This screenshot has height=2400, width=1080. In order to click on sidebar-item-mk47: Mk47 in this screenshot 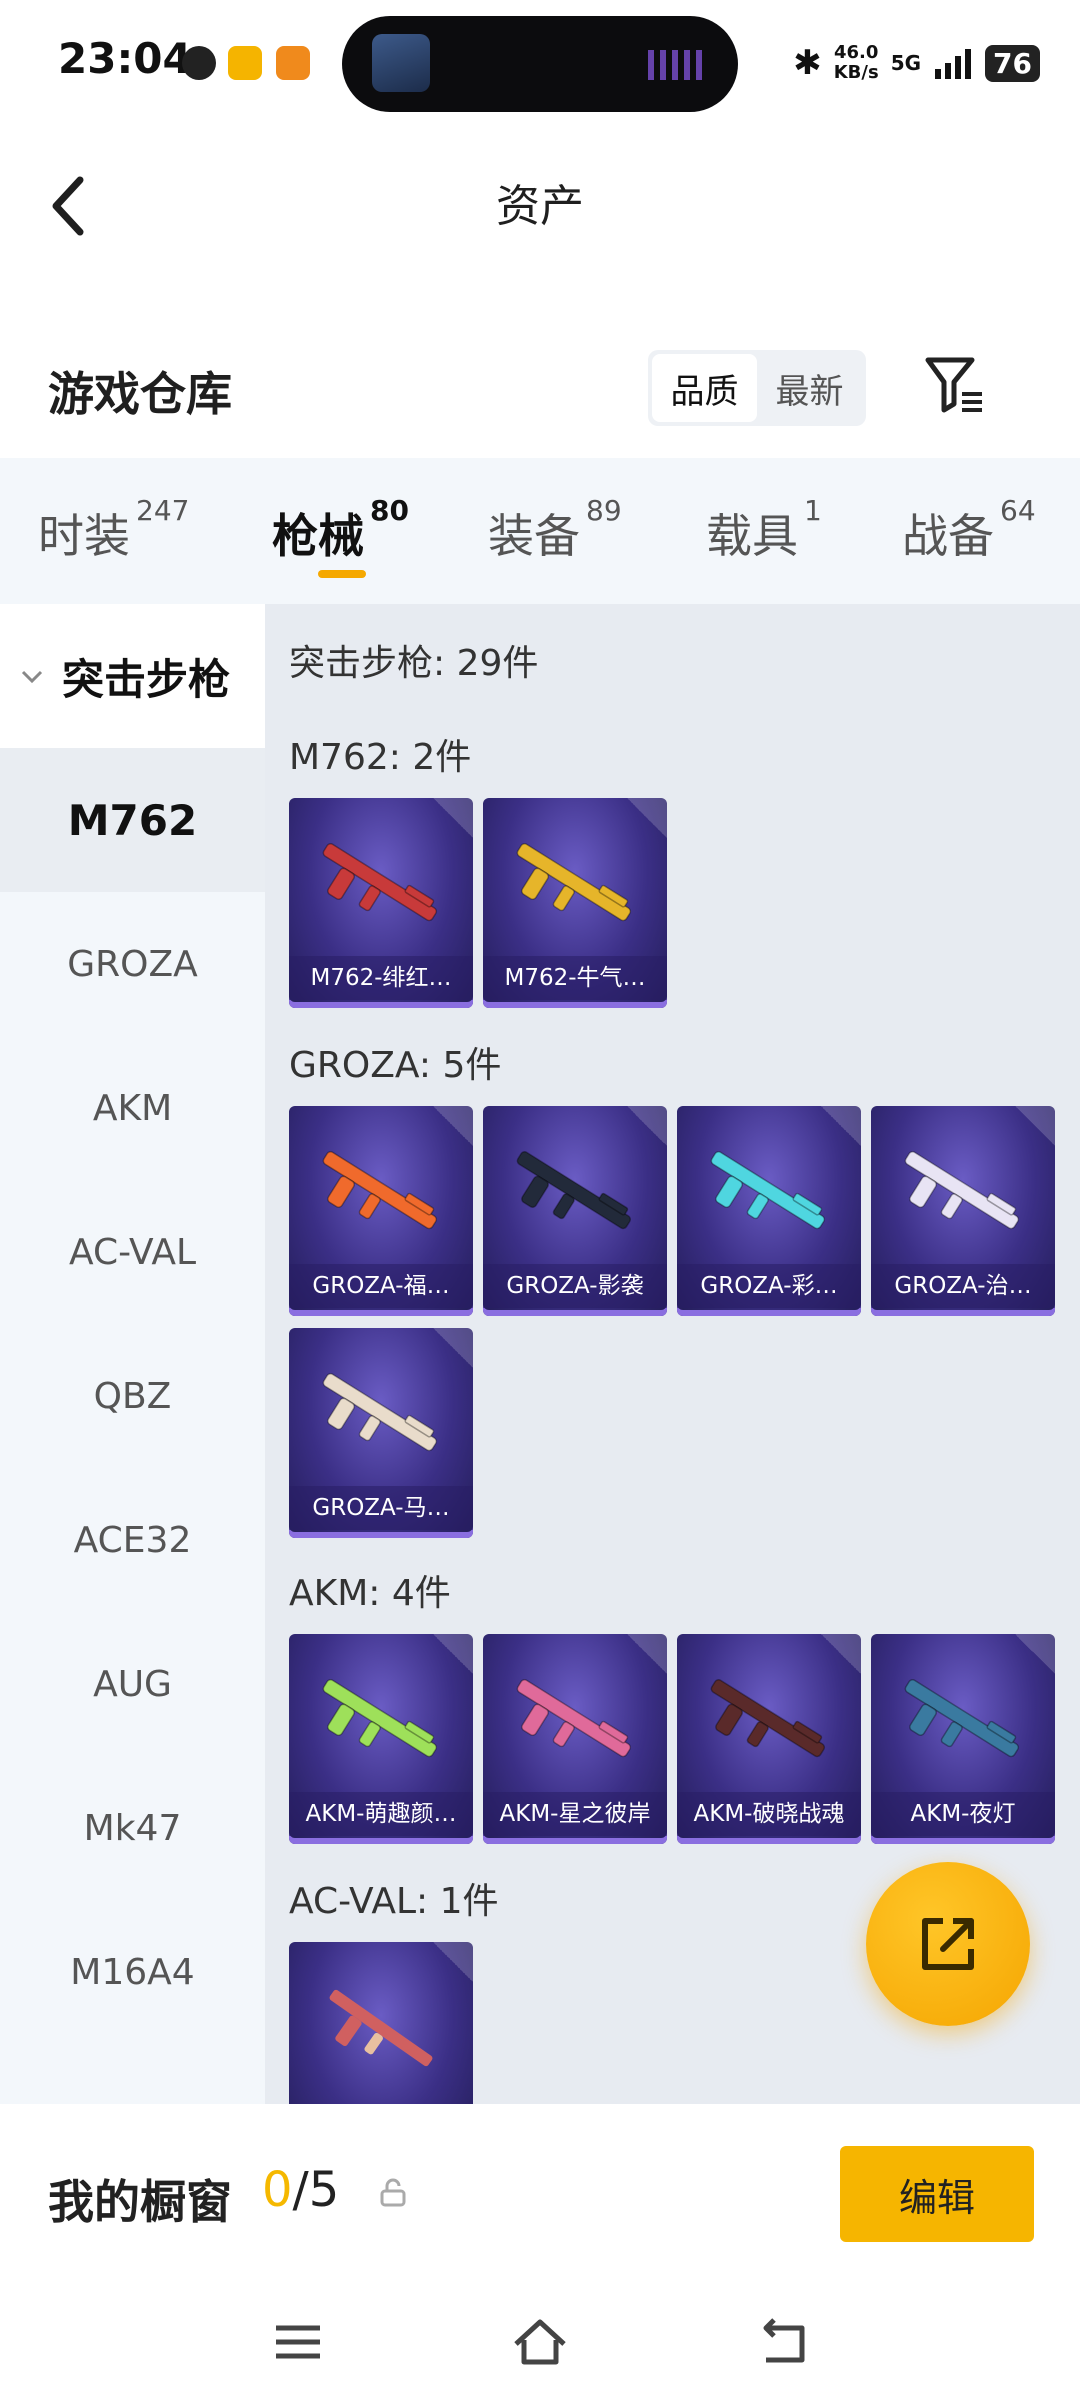, I will do `click(132, 1828)`.